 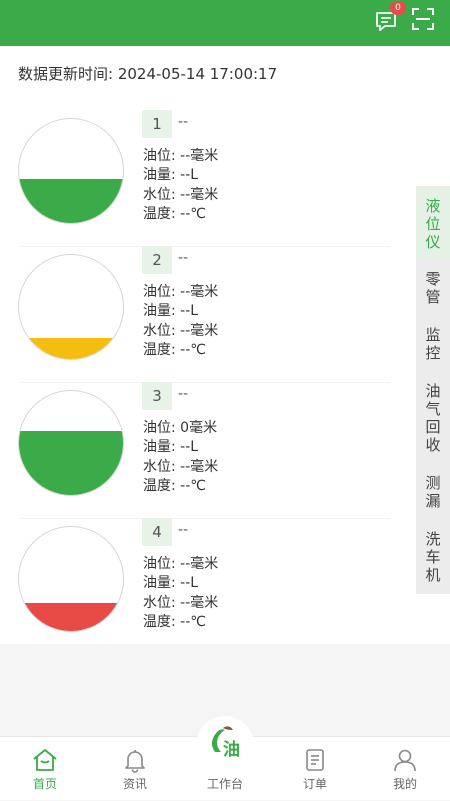 I want to click on side-tab-char: 机, so click(x=433, y=575).